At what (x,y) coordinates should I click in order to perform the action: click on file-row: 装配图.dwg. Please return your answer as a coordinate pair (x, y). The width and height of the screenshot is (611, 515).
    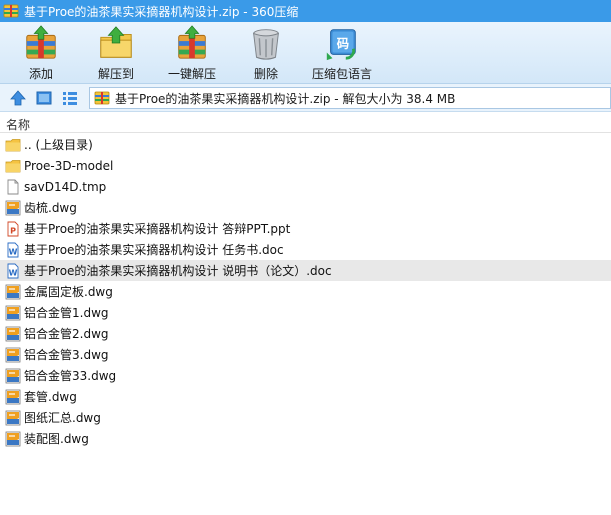
    Looking at the image, I should click on (305, 438).